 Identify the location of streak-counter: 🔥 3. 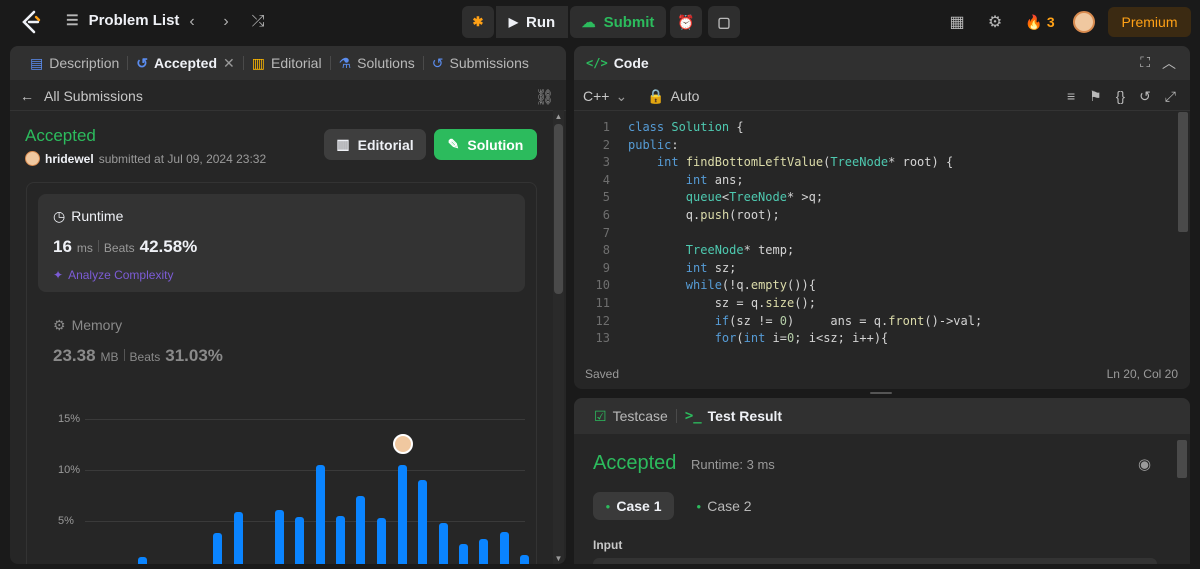
(1040, 22).